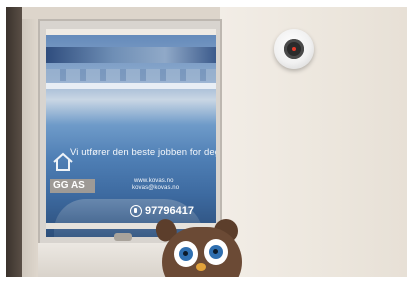 The height and width of the screenshot is (284, 413). Describe the element at coordinates (131, 32) in the screenshot. I see `window-top-trim` at that location.